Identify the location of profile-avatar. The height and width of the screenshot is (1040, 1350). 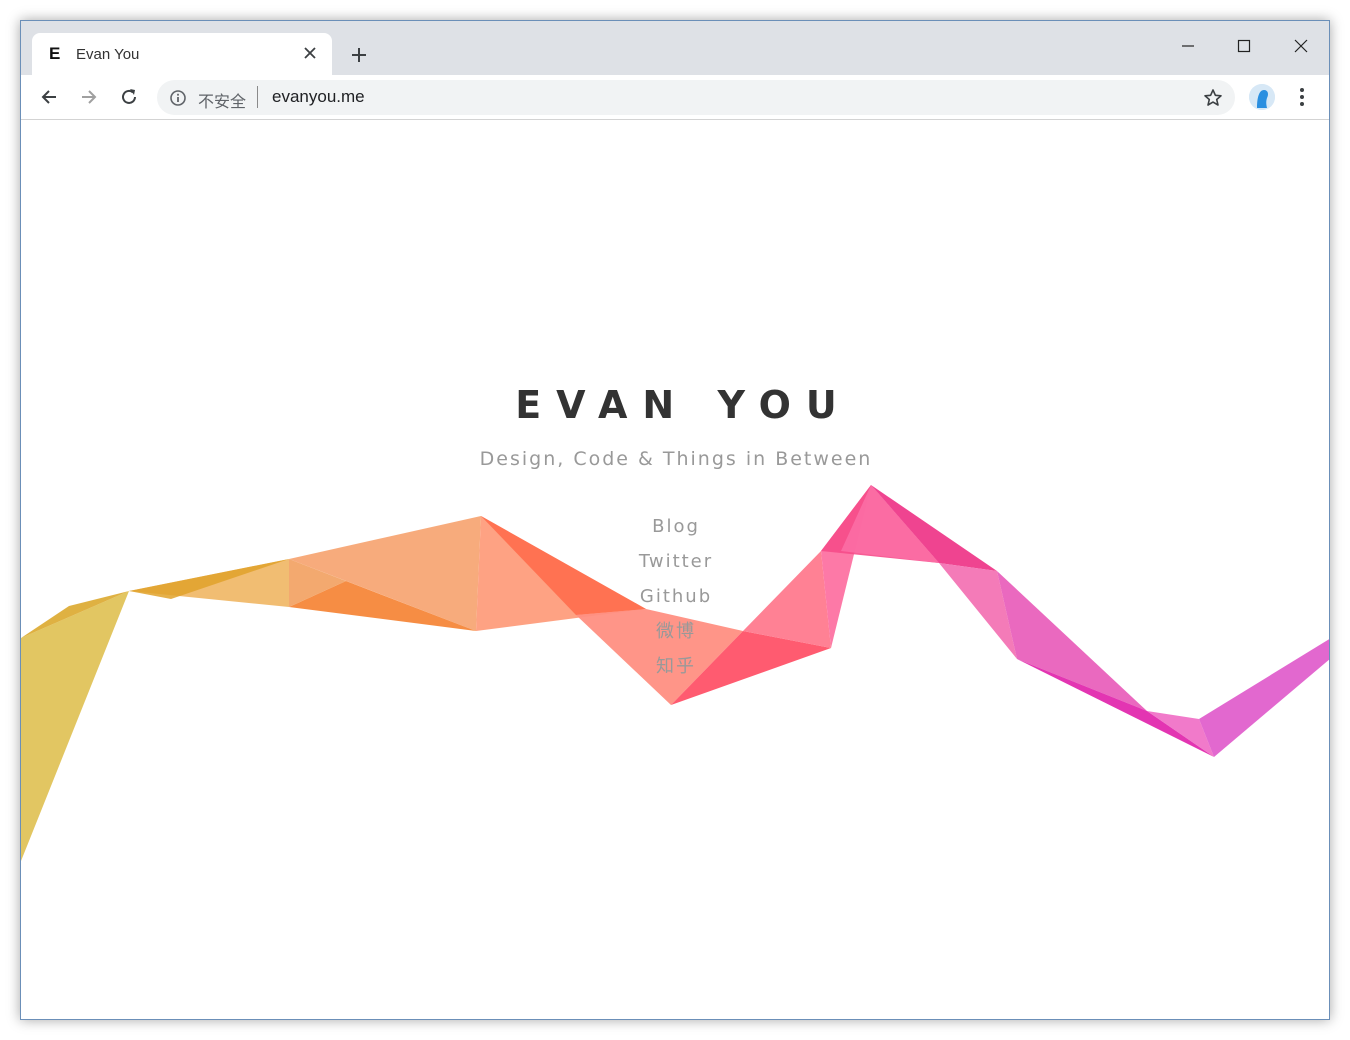
(1262, 97).